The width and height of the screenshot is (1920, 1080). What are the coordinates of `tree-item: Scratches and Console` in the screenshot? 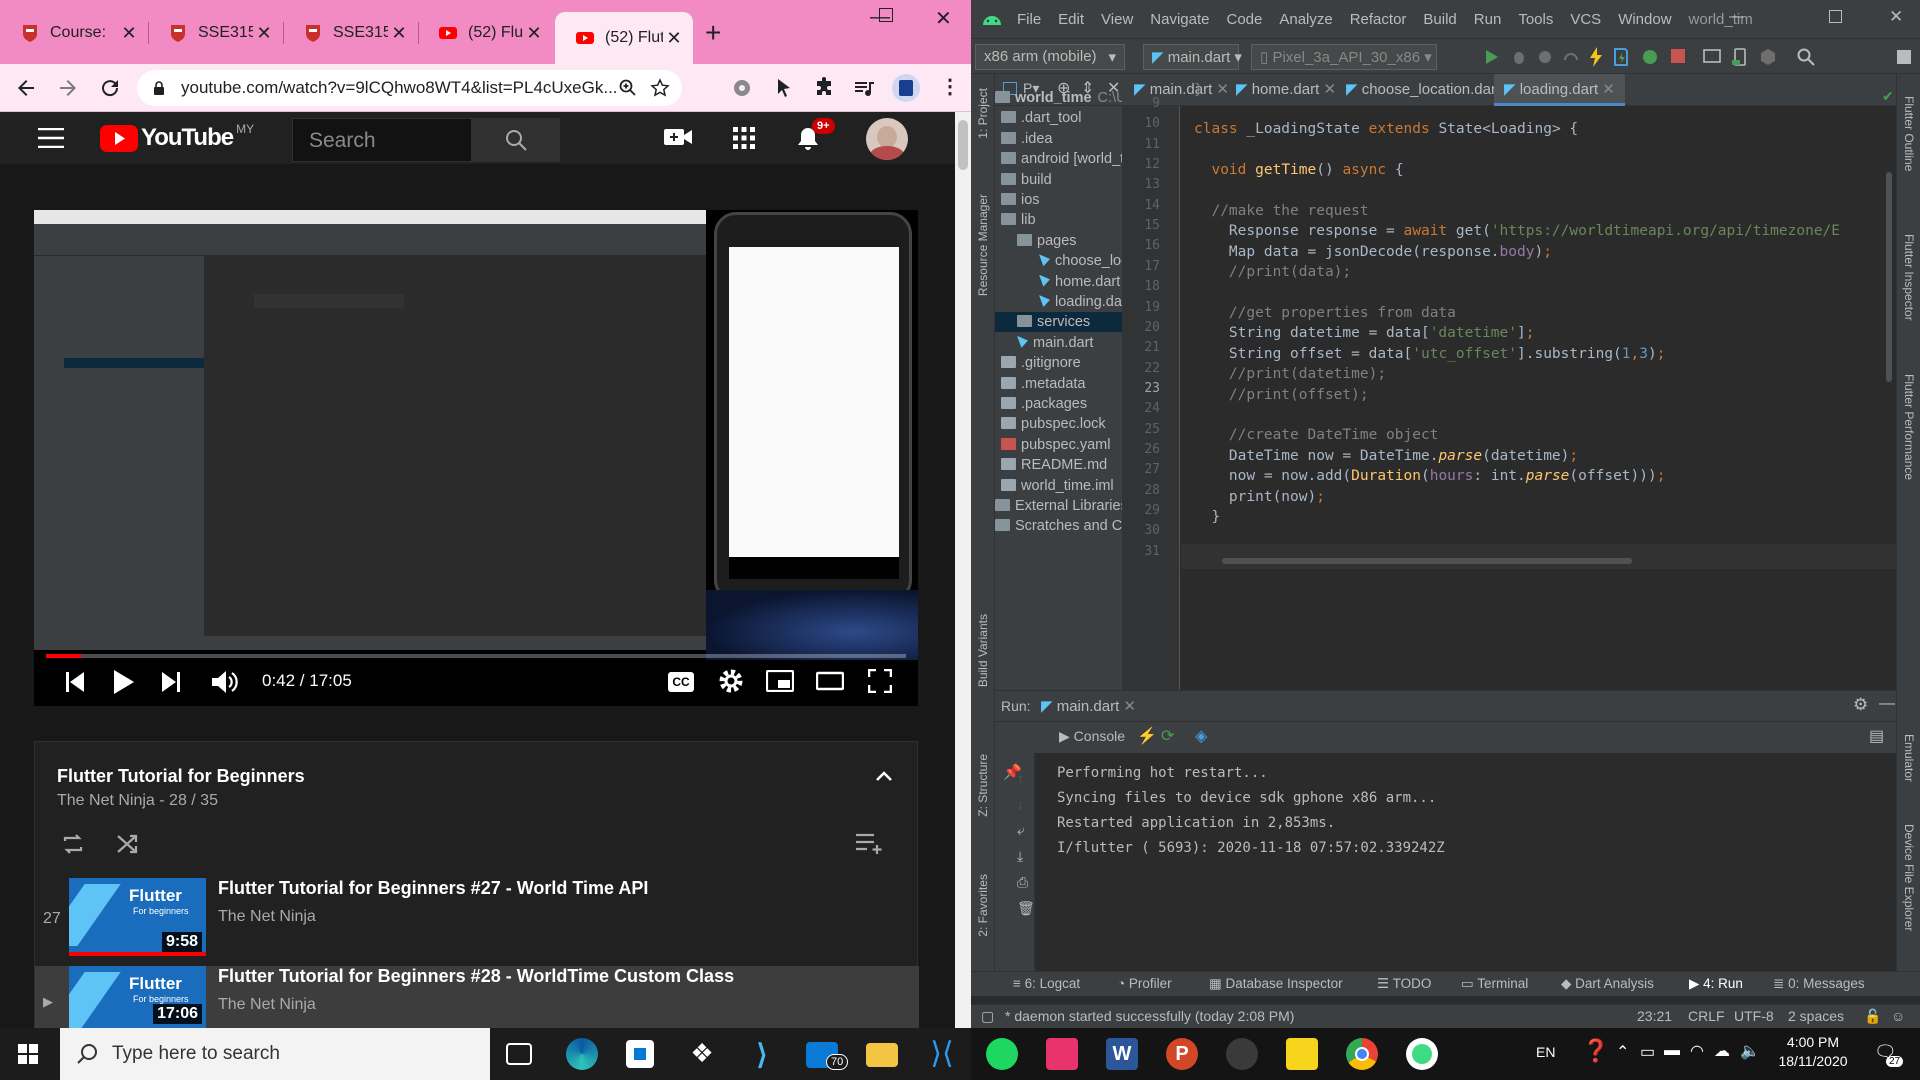 It's located at (1058, 526).